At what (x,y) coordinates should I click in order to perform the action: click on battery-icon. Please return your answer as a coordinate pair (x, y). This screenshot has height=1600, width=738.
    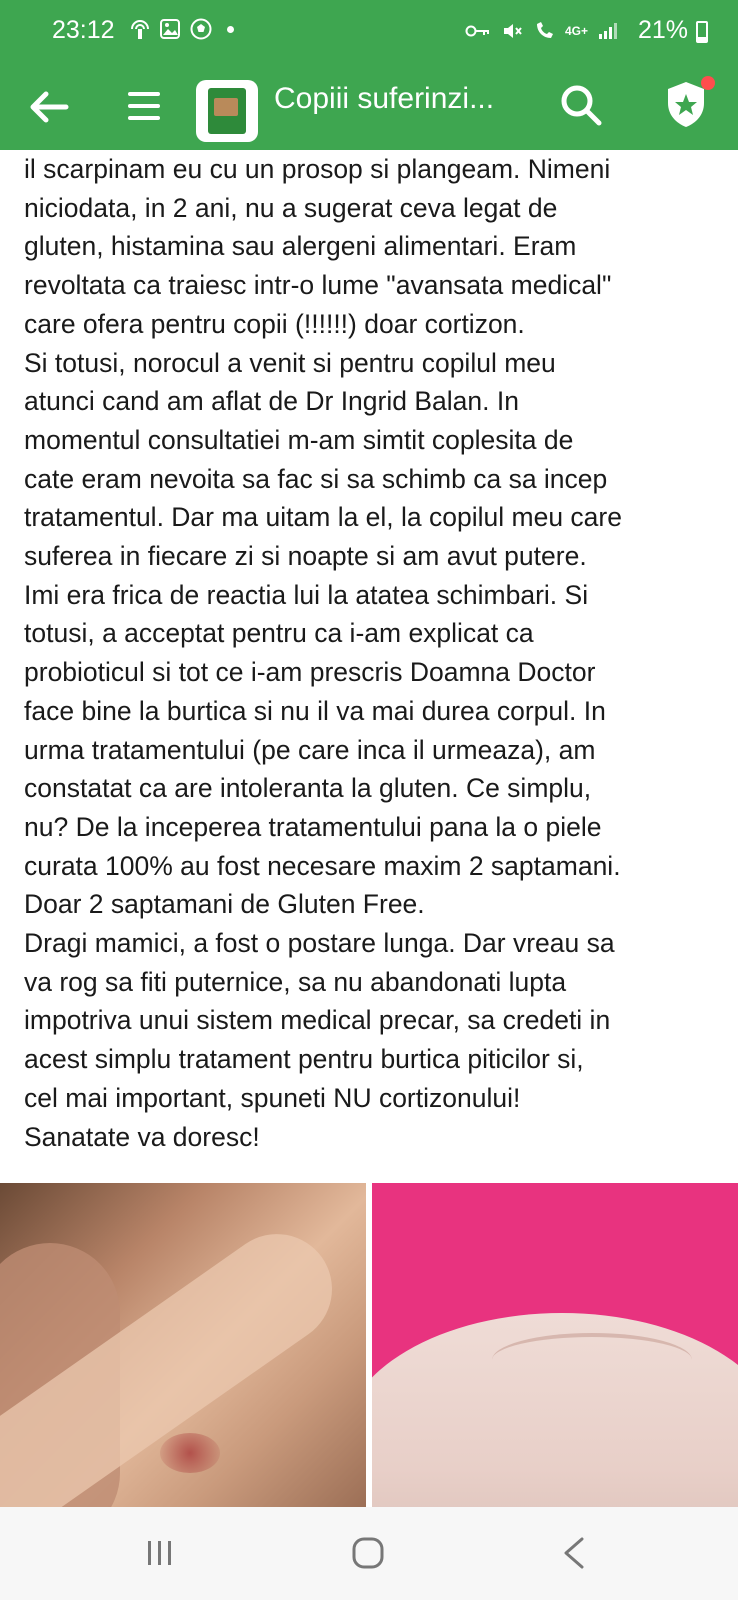
    Looking at the image, I should click on (702, 32).